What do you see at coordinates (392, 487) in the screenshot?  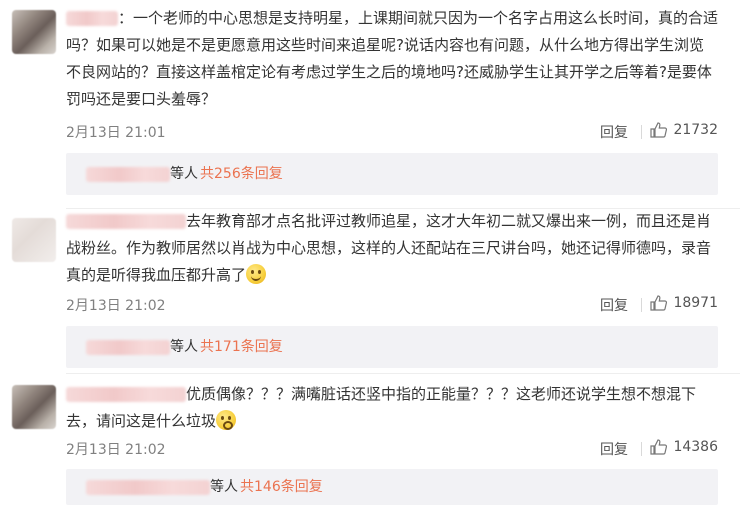 I see `reply-summary: 等人 共146条回复` at bounding box center [392, 487].